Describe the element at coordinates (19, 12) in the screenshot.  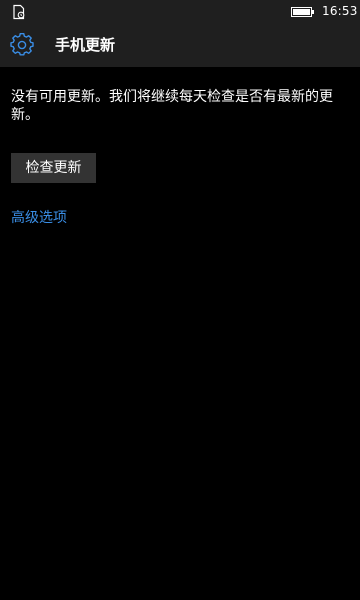
I see `notification-device-icon` at that location.